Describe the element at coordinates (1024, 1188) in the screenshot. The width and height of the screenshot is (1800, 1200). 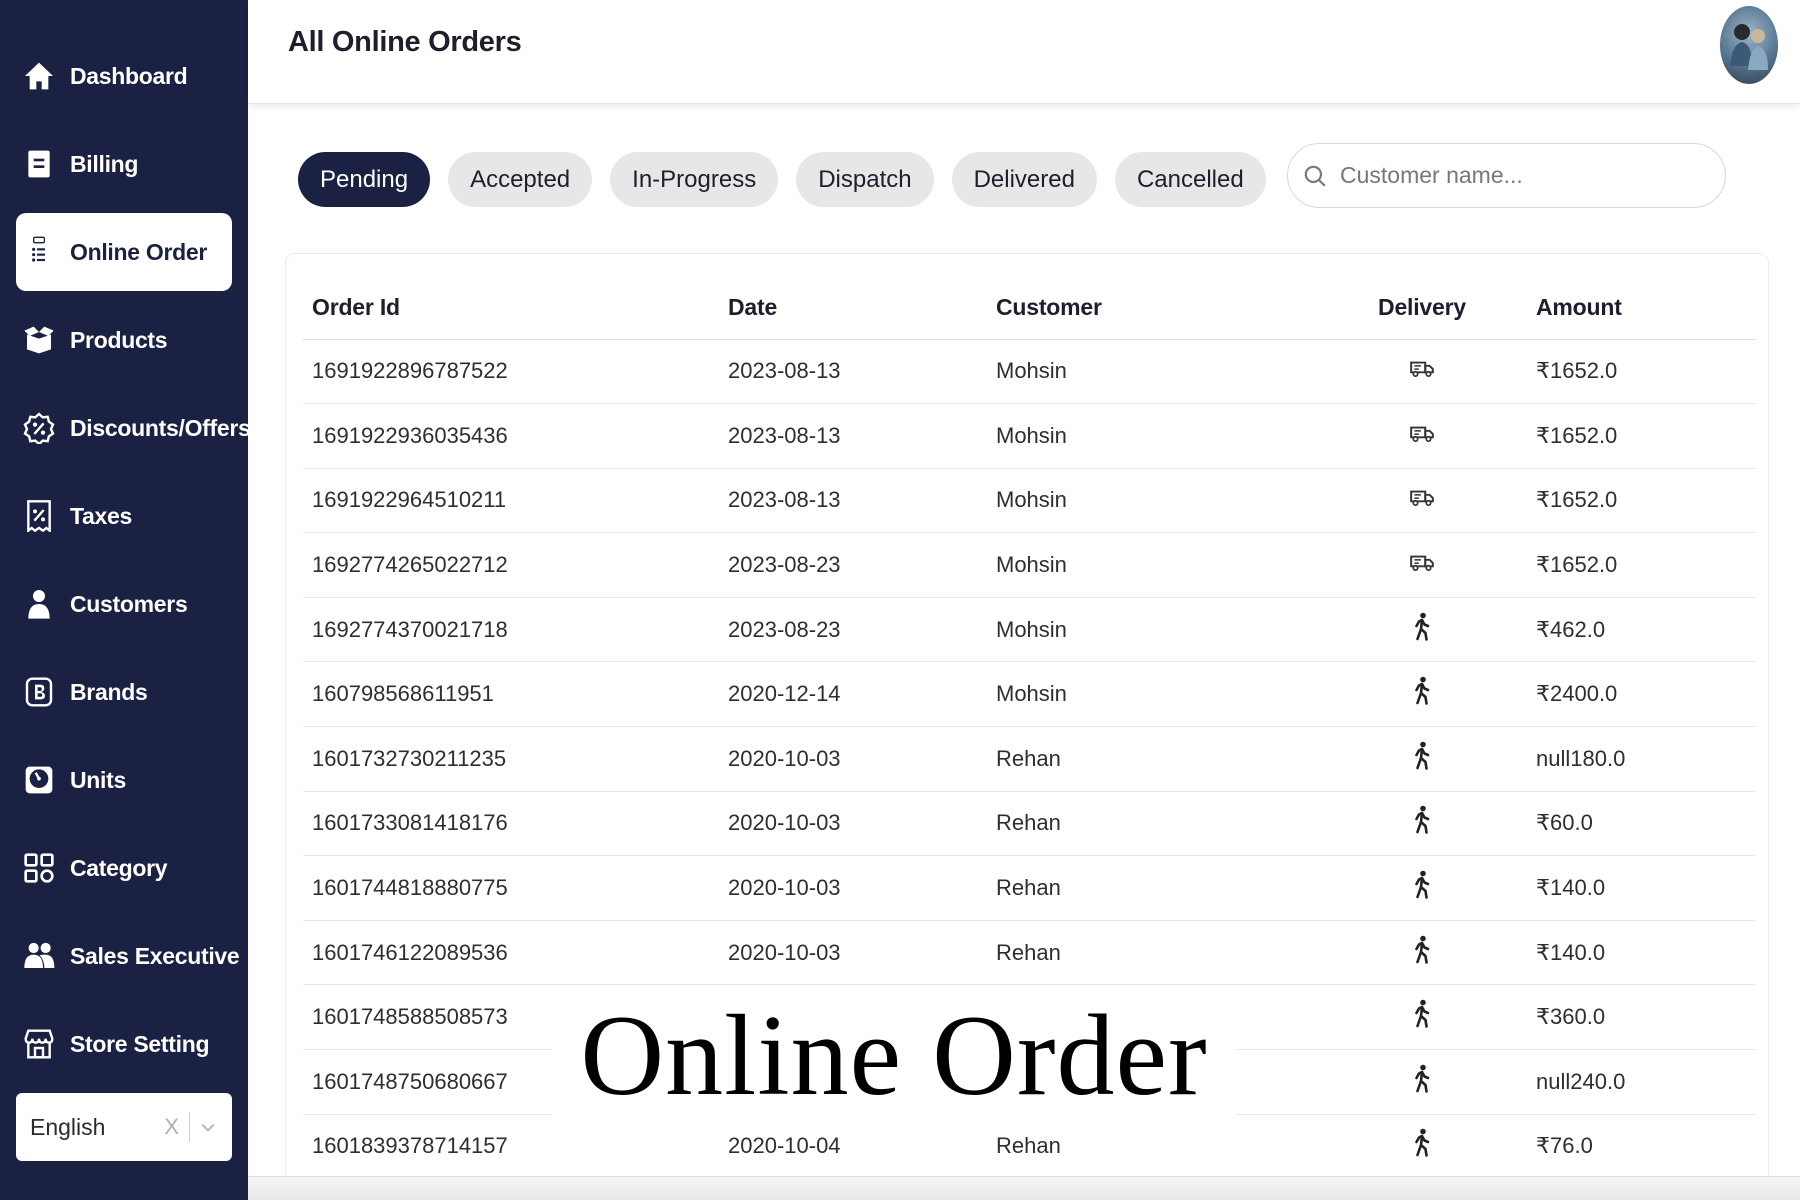
I see `horizontal-scrollbar` at that location.